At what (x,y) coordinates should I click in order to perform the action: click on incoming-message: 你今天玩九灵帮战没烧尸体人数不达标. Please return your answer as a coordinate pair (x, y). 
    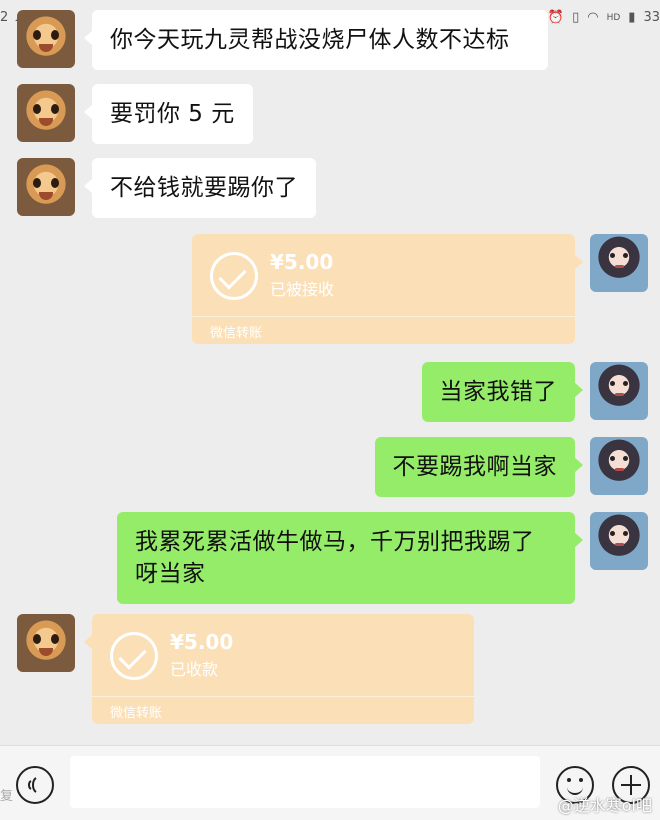
    Looking at the image, I should click on (316, 40).